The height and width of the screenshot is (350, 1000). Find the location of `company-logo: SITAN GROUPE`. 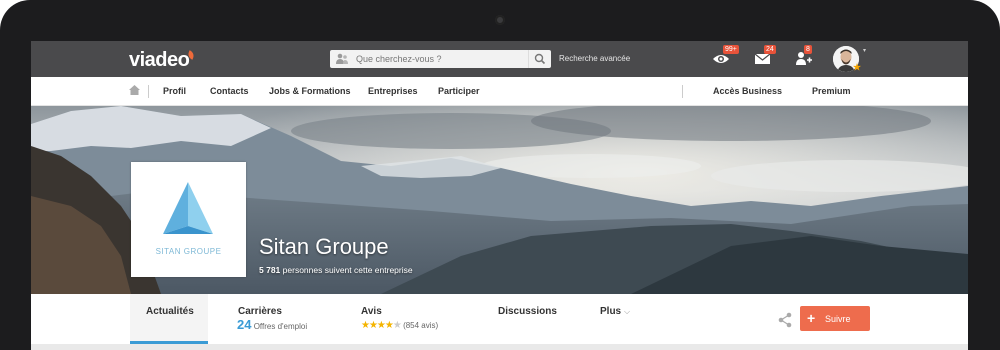

company-logo: SITAN GROUPE is located at coordinates (188, 219).